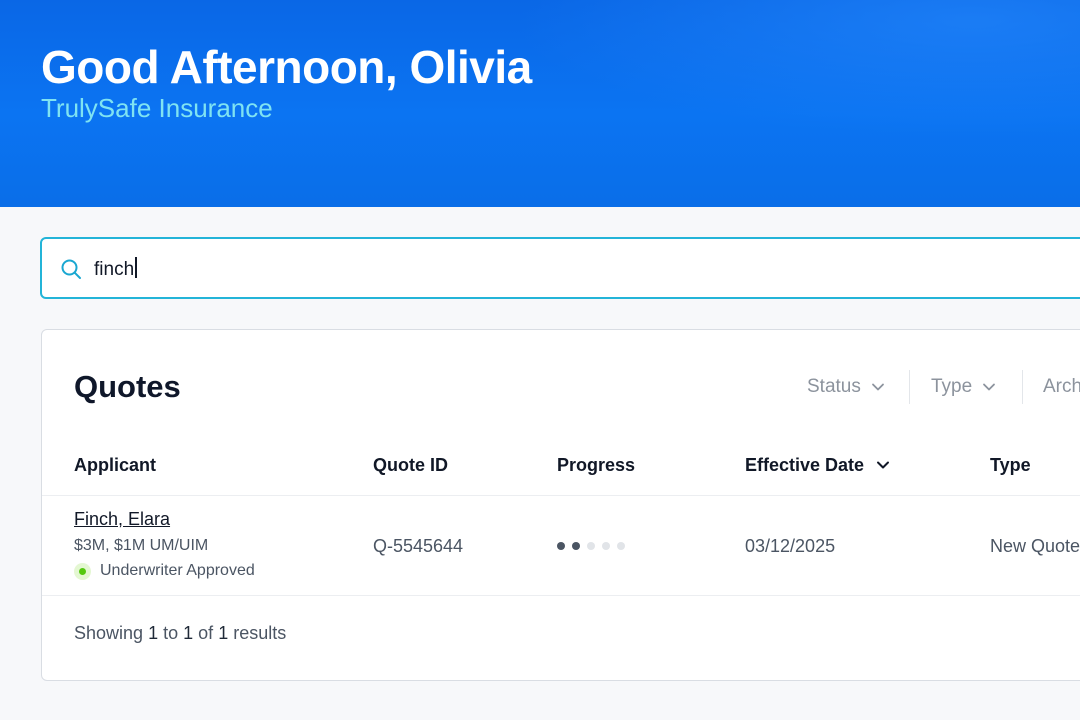 Image resolution: width=1080 pixels, height=720 pixels. I want to click on company-name: TrulySafe Insurance, so click(157, 108).